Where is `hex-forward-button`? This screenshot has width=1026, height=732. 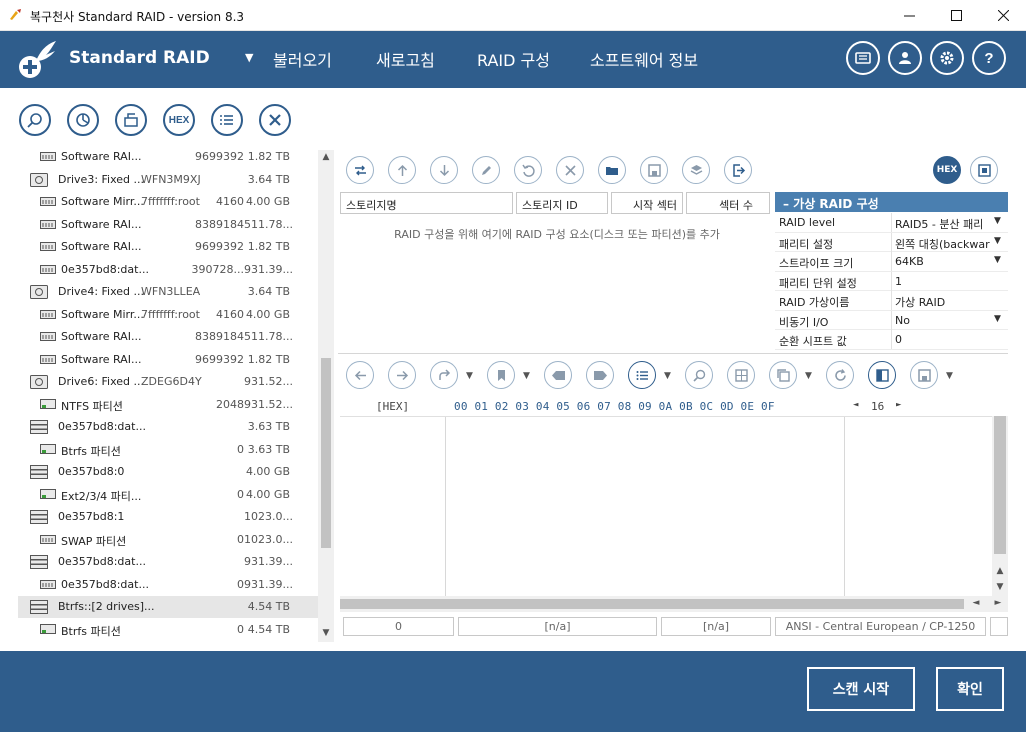
hex-forward-button is located at coordinates (402, 375).